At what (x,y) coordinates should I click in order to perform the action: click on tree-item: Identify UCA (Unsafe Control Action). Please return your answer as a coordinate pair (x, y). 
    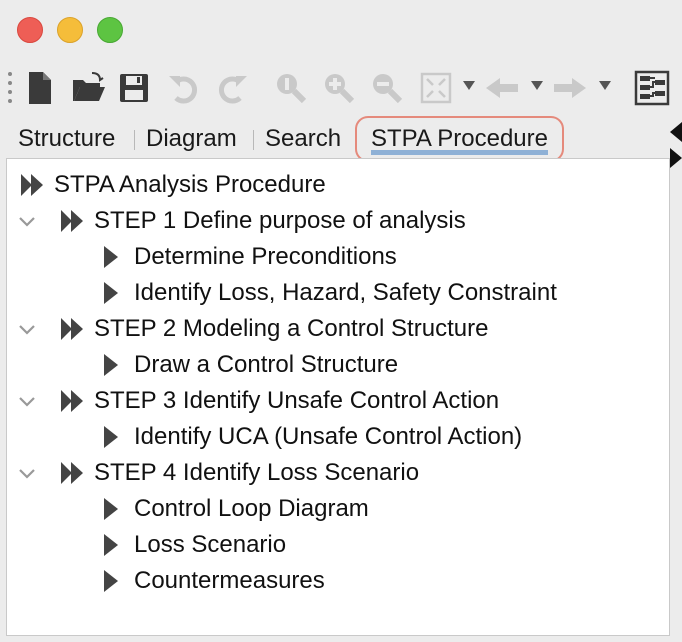
    Looking at the image, I should click on (337, 437).